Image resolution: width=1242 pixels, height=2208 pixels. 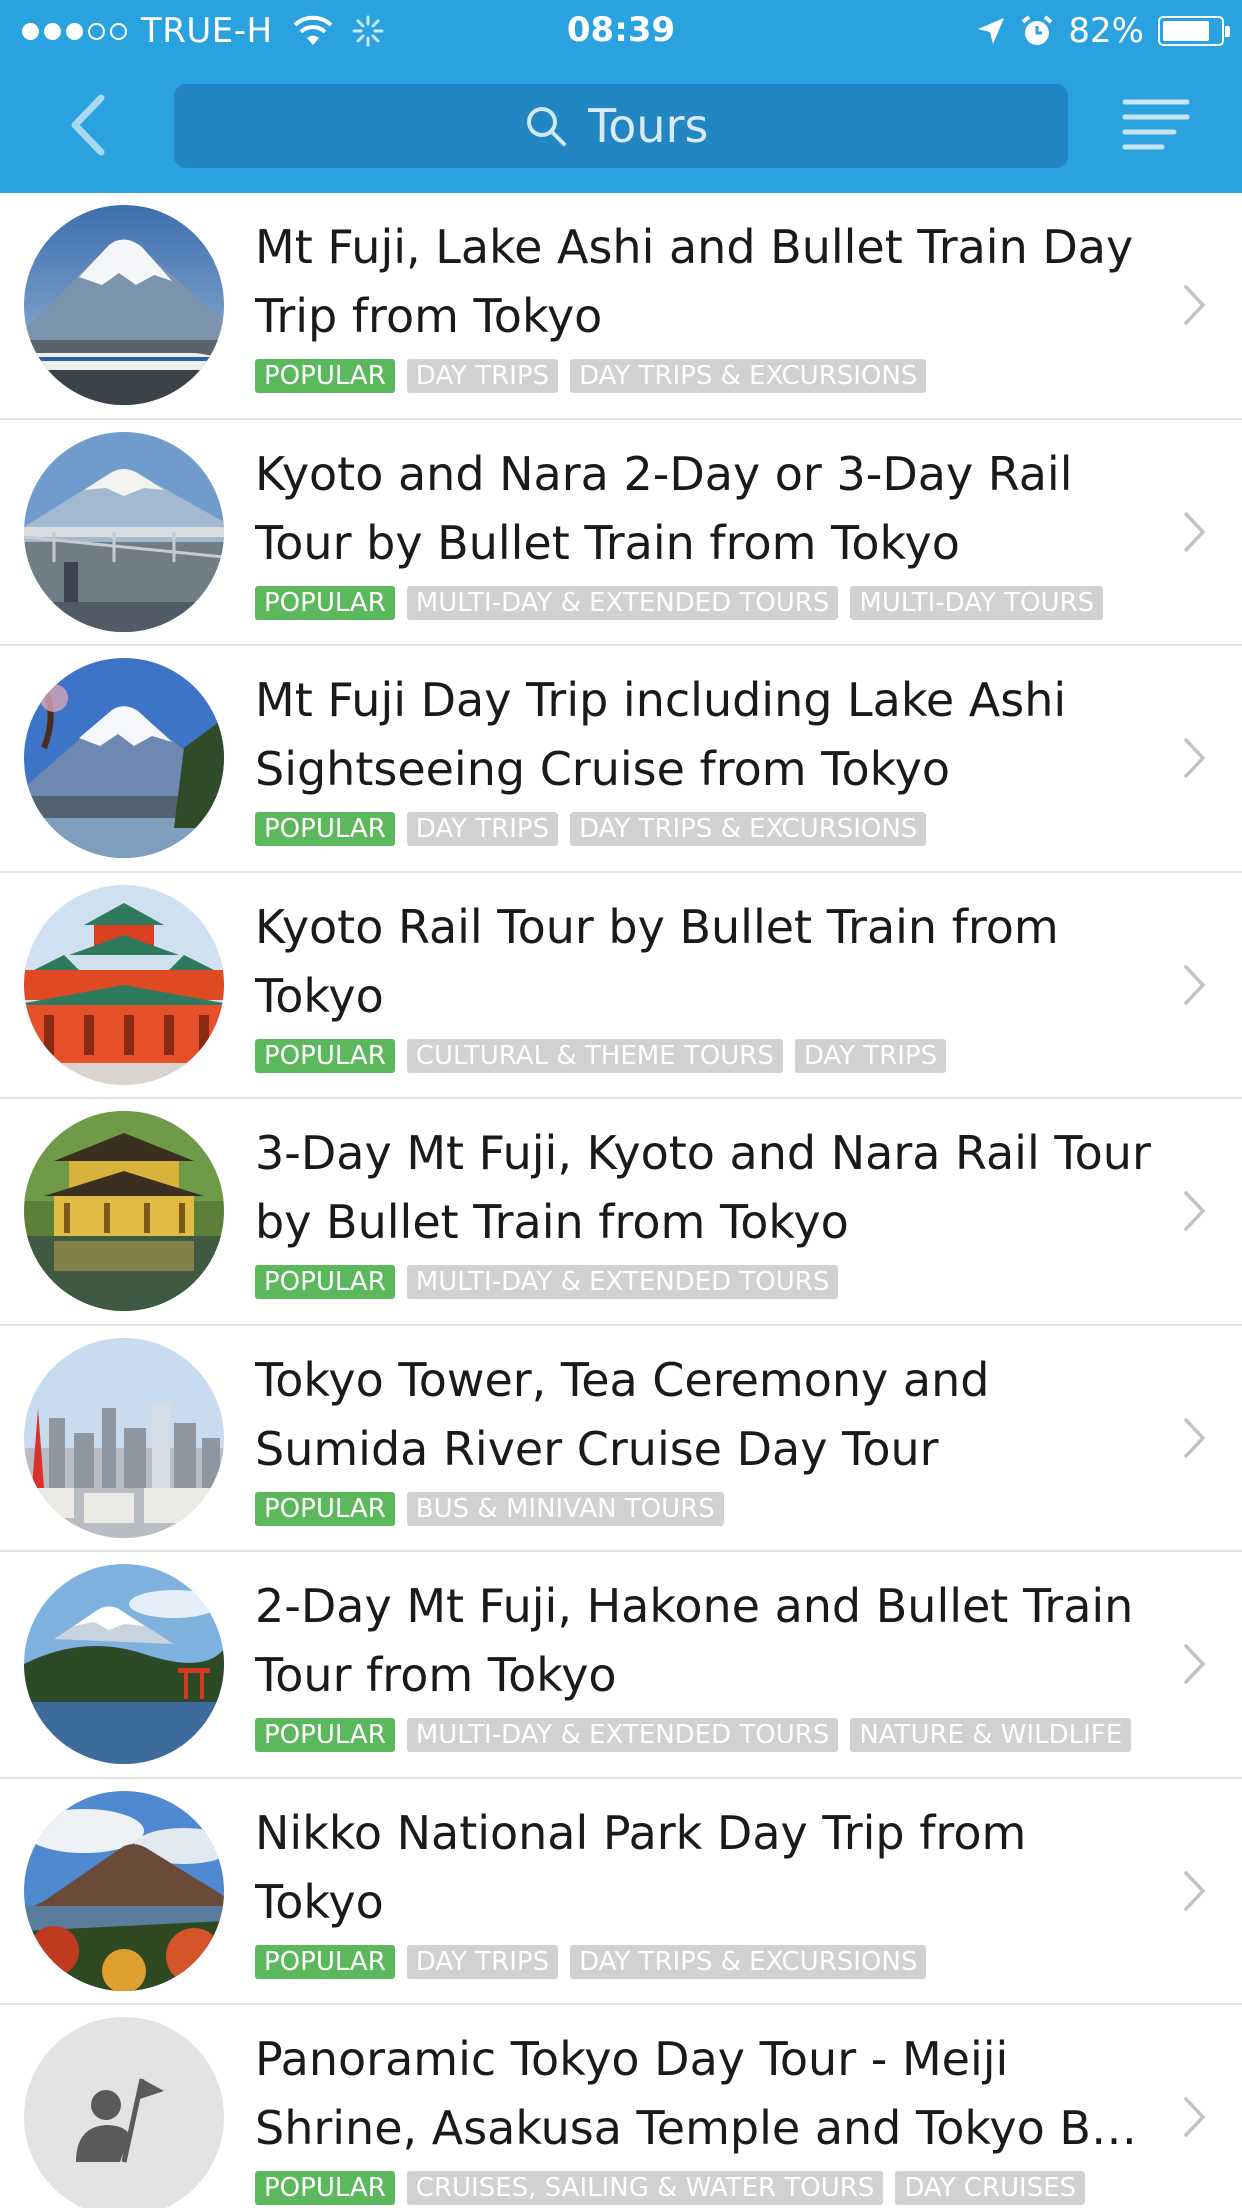 I want to click on tag-category: MULTI-DAY TOURS, so click(x=977, y=602).